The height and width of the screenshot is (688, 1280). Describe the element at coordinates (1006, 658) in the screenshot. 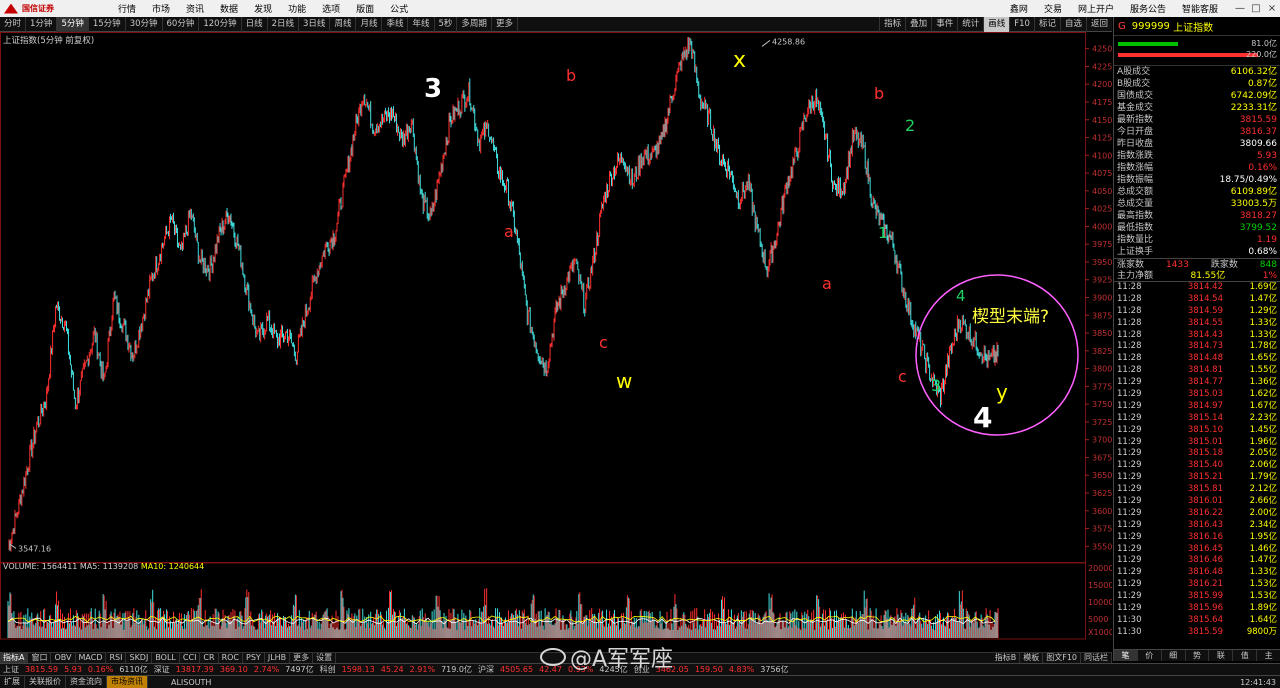

I see `indicator-right-tab-0: 指标B` at that location.